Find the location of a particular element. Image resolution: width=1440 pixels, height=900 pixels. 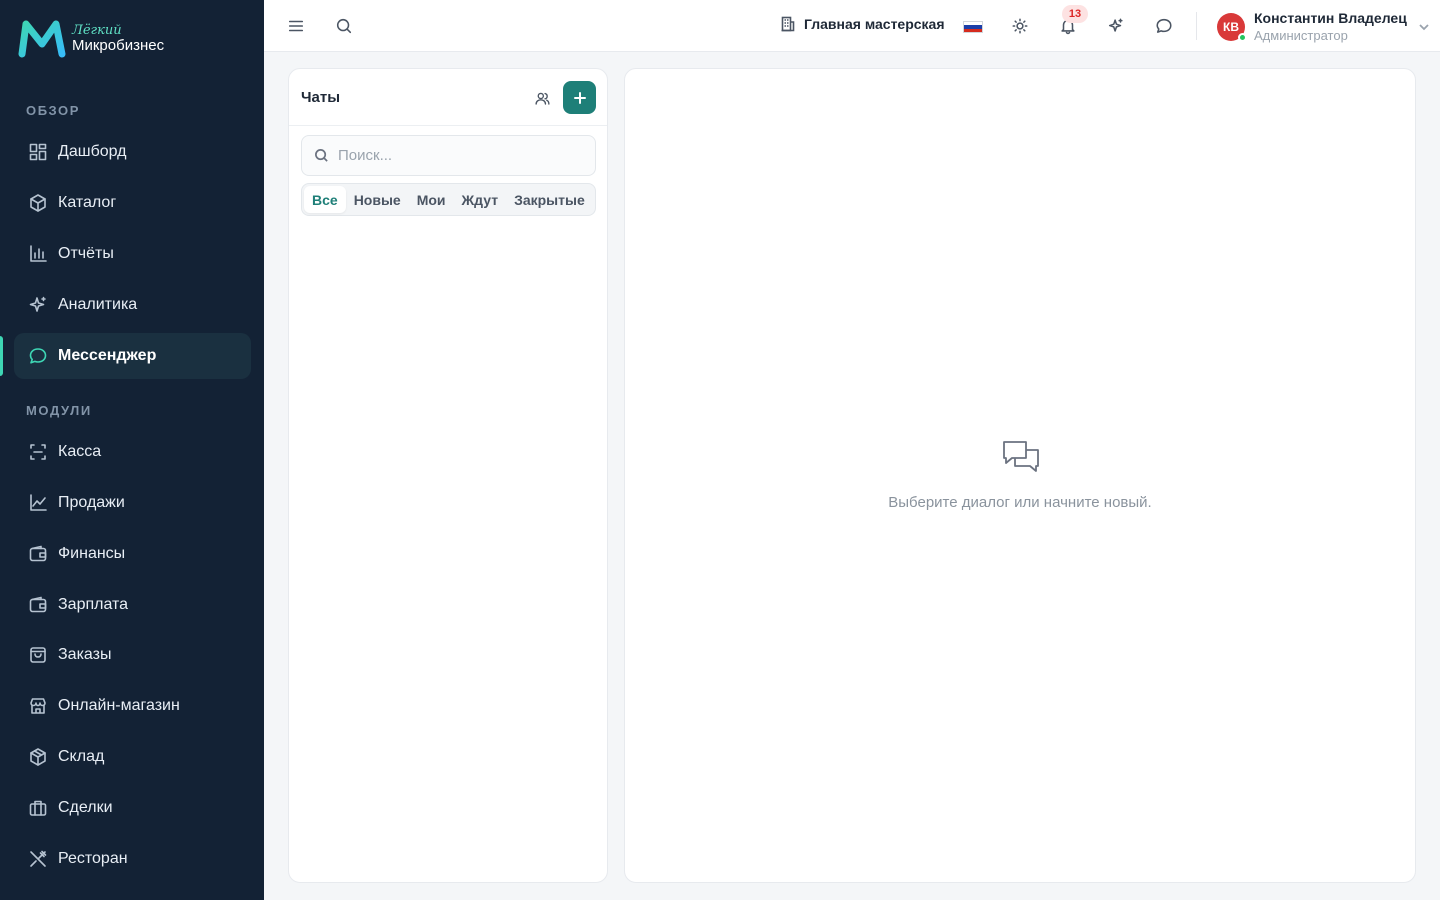

chart-line-icon is located at coordinates (38, 503).